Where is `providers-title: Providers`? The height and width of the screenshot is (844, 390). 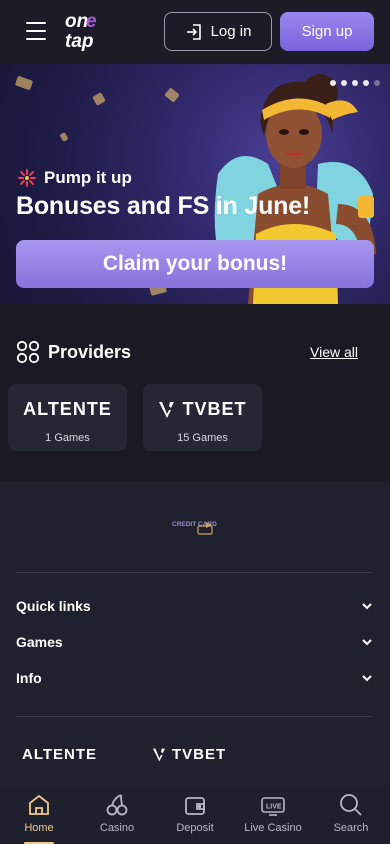 providers-title: Providers is located at coordinates (73, 352).